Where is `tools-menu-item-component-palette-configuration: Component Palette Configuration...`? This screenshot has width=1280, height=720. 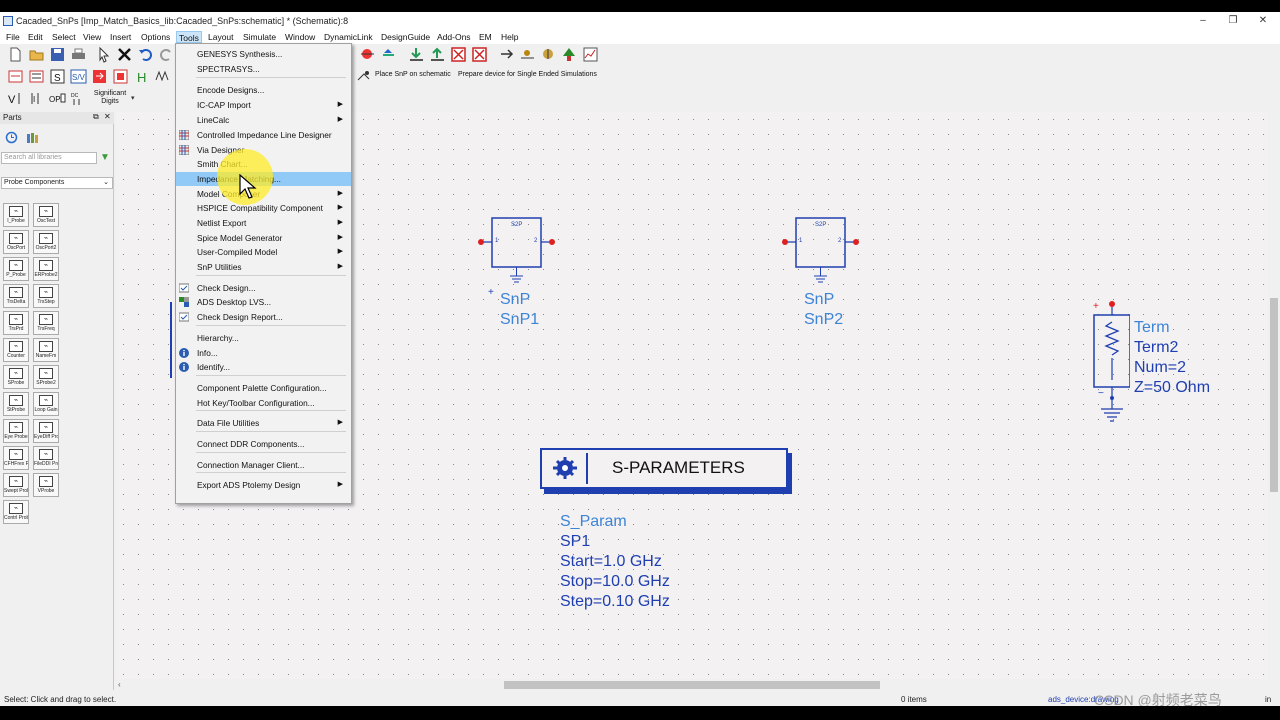
tools-menu-item-component-palette-configuration: Component Palette Configuration... is located at coordinates (263, 388).